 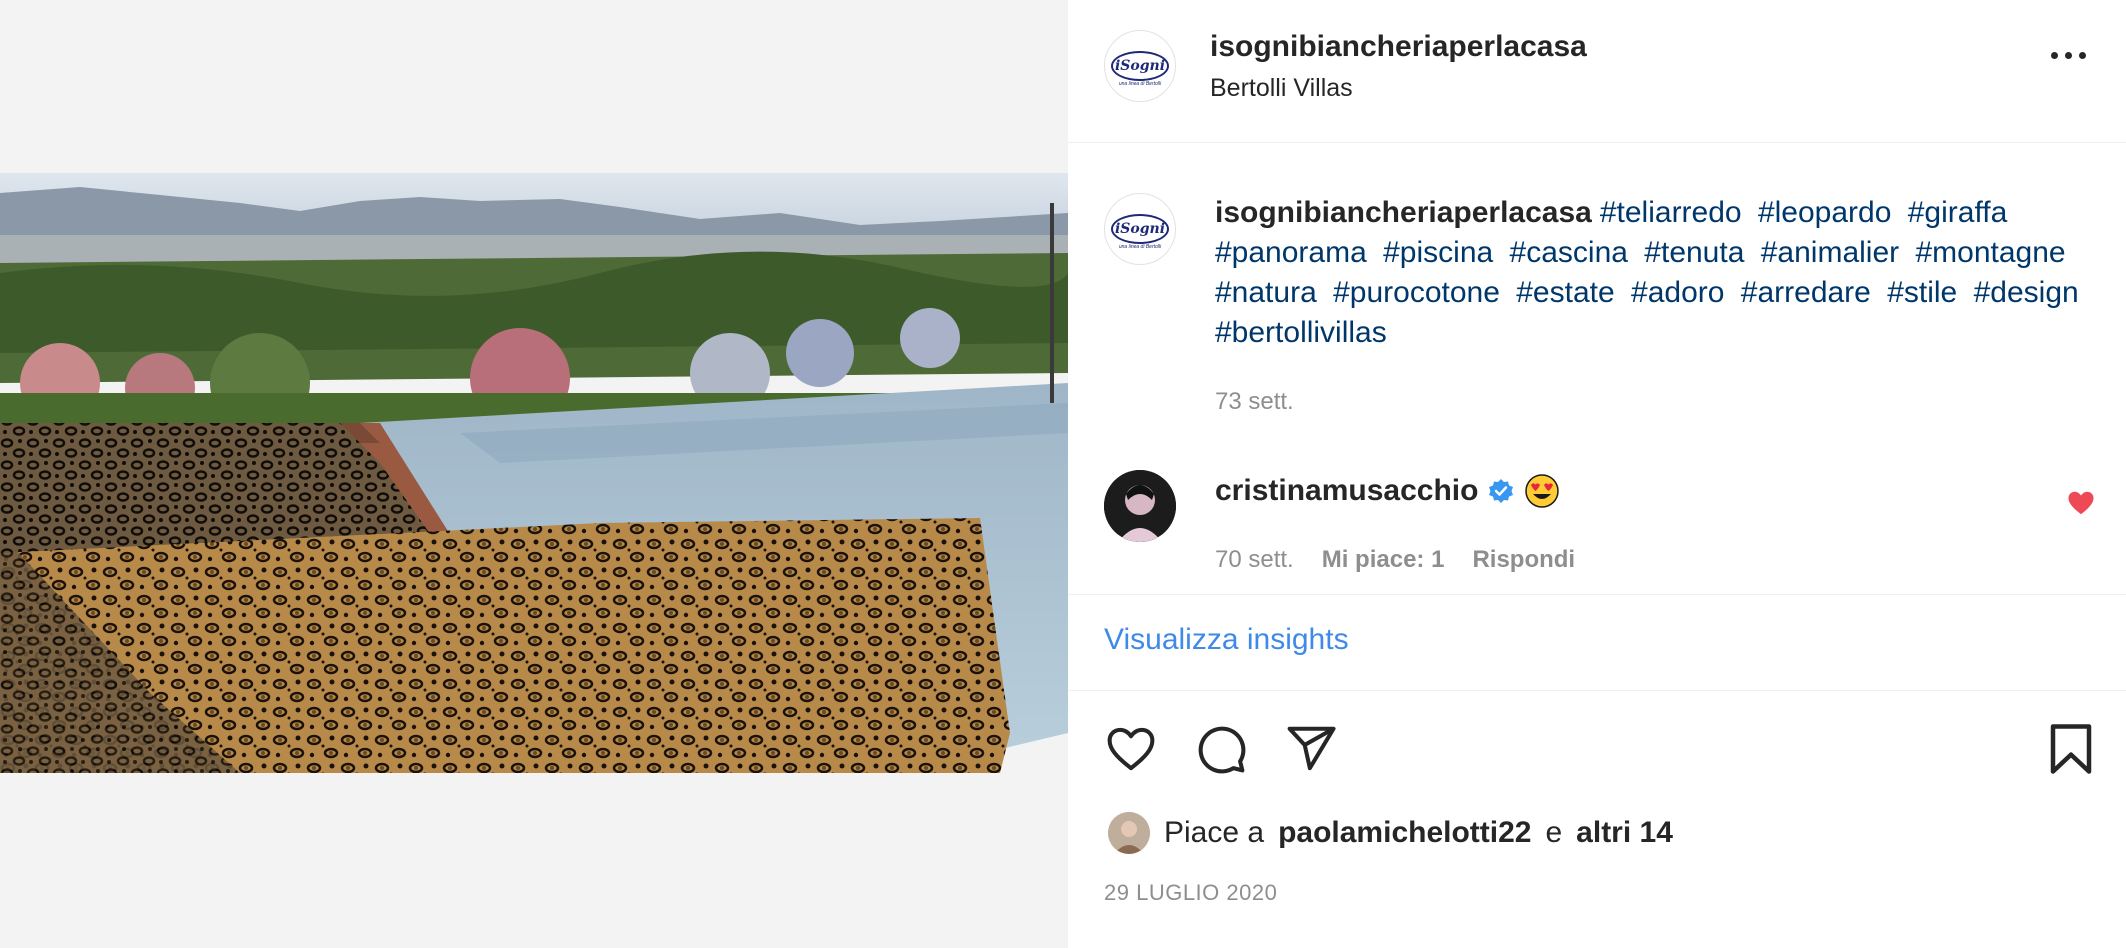 What do you see at coordinates (2071, 749) in the screenshot?
I see `bookmark-icon` at bounding box center [2071, 749].